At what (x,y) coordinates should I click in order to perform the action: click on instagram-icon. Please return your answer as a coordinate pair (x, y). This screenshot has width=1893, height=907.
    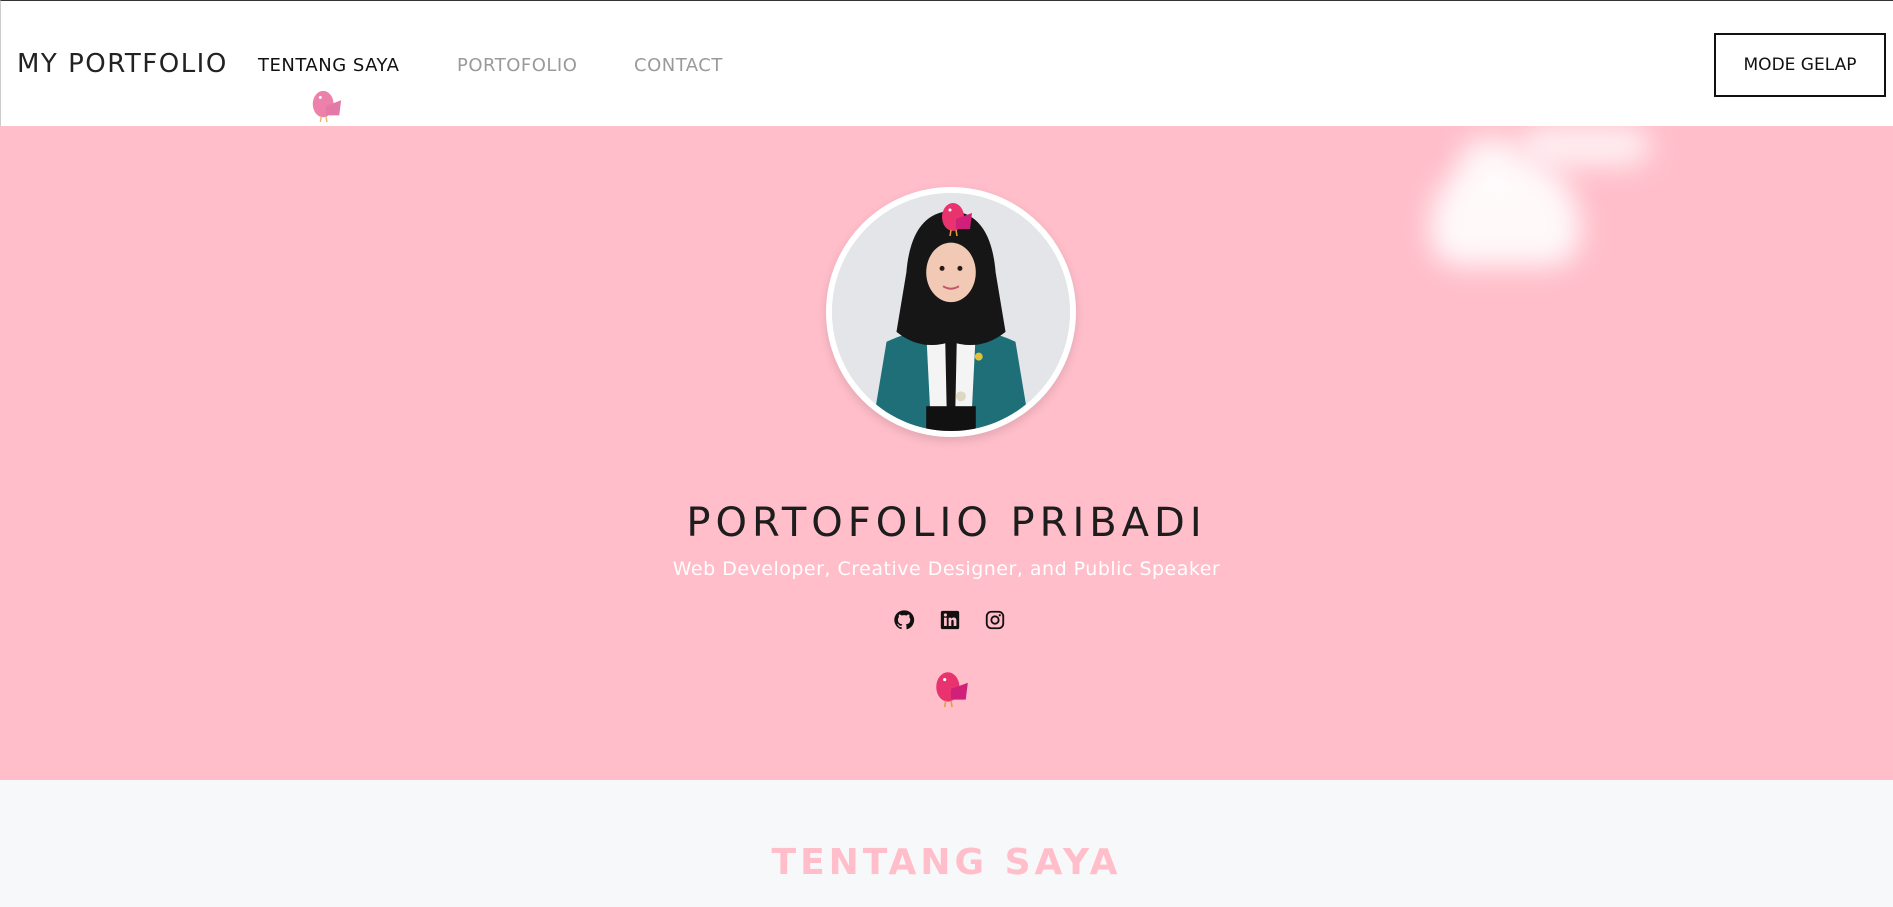
    Looking at the image, I should click on (995, 620).